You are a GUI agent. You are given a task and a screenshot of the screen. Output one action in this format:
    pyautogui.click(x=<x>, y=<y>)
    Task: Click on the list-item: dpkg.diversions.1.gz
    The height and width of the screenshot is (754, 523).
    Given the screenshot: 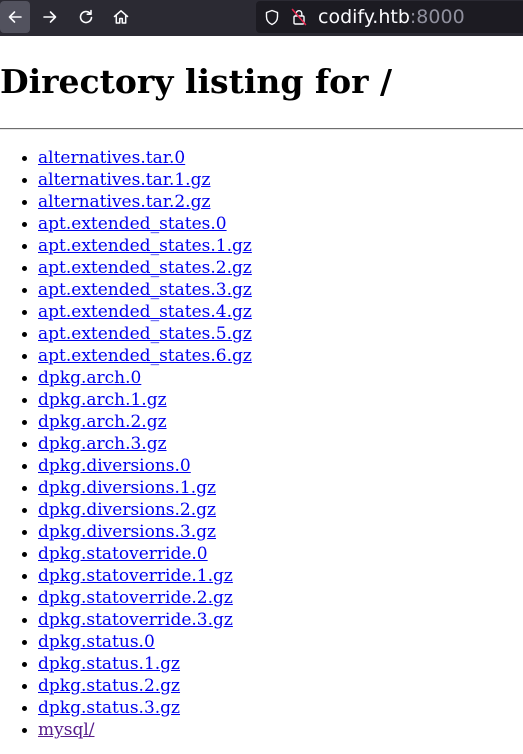 What is the action you would take?
    pyautogui.click(x=145, y=488)
    